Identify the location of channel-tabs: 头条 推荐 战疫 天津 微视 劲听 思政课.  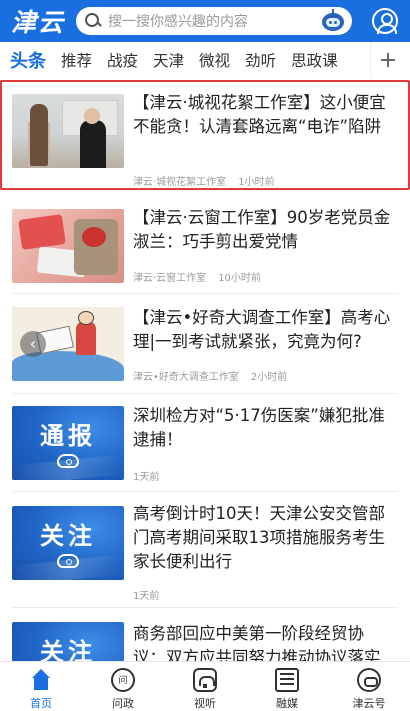
(205, 60).